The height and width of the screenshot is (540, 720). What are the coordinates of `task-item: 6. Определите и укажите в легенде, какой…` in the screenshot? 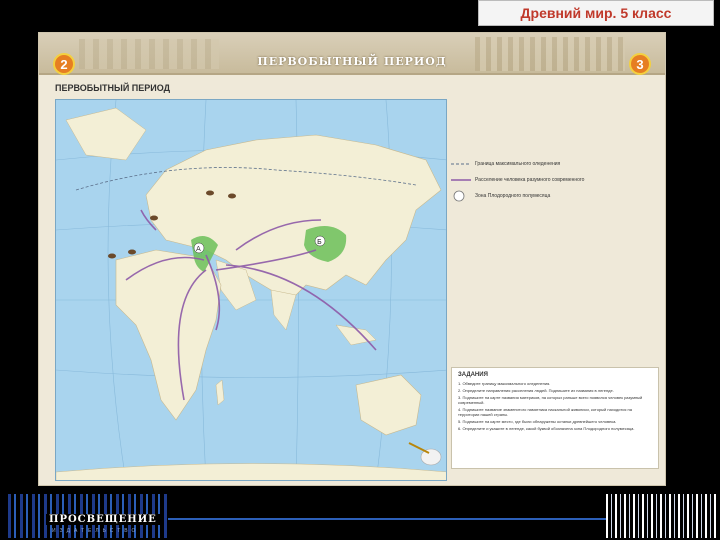 It's located at (546, 428).